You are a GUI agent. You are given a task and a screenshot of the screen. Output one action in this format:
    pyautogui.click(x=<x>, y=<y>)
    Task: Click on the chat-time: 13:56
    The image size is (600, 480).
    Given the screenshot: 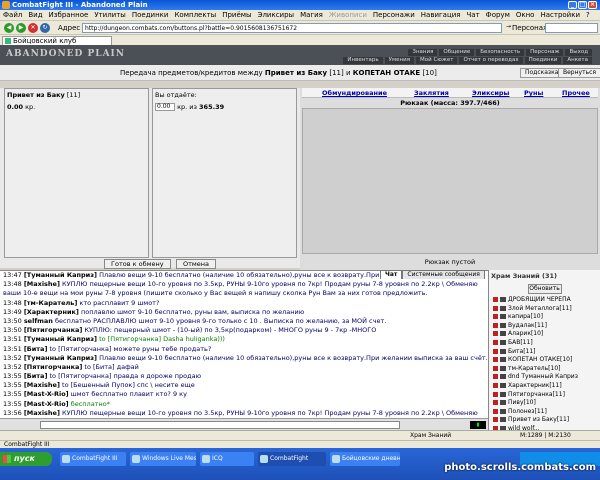 What is the action you would take?
    pyautogui.click(x=12, y=412)
    